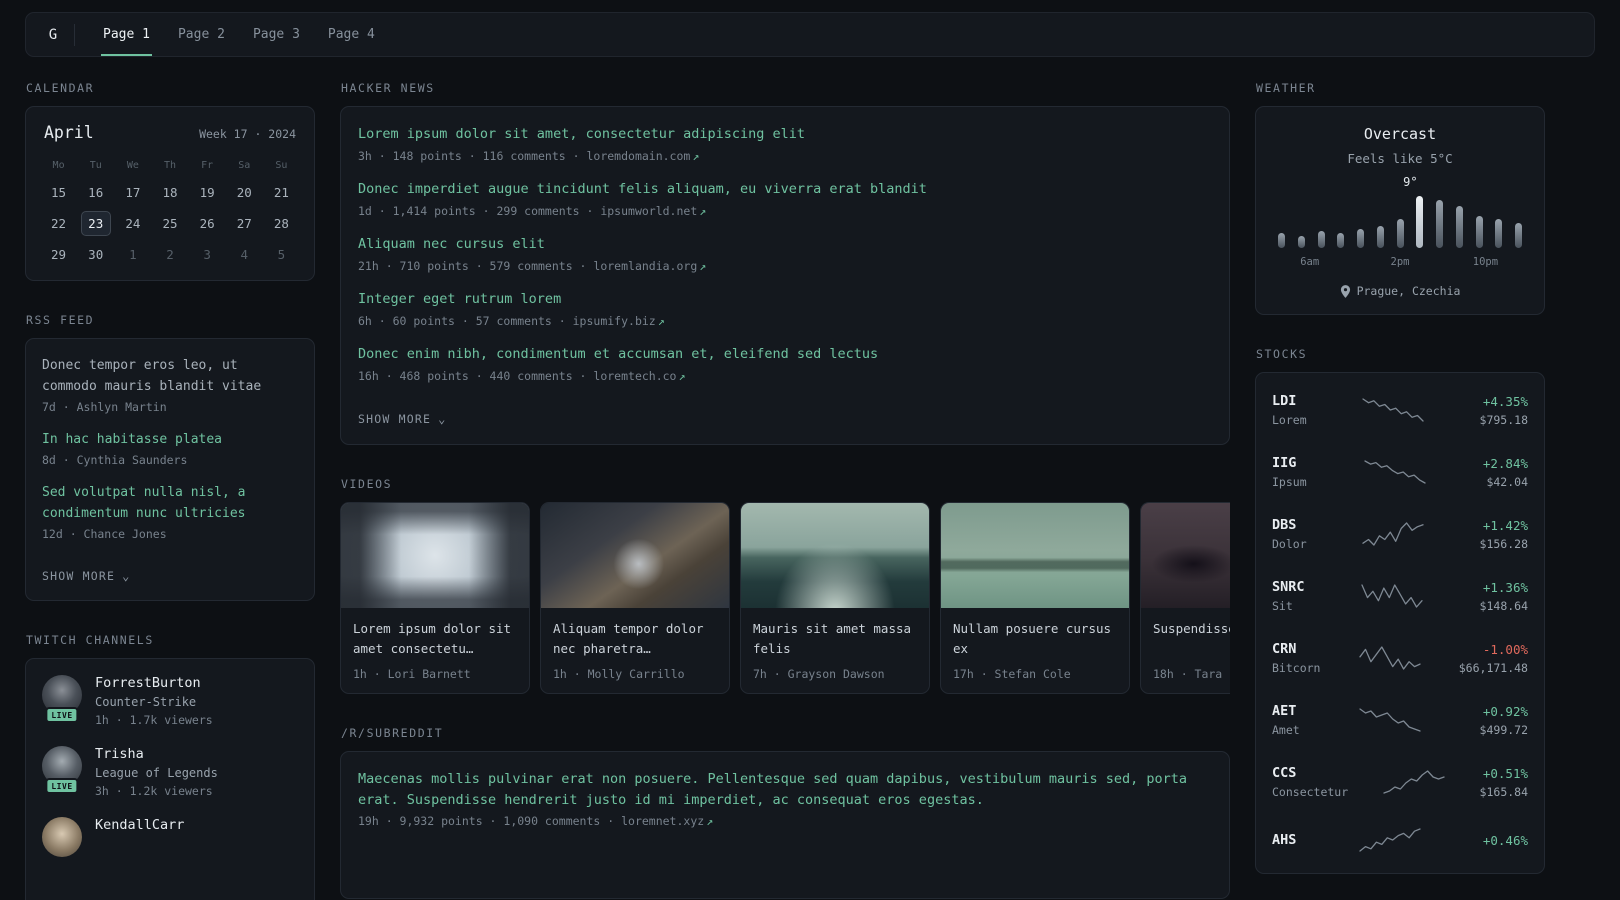 The height and width of the screenshot is (900, 1620). What do you see at coordinates (1505, 401) in the screenshot?
I see `stock-change: +4.35%` at bounding box center [1505, 401].